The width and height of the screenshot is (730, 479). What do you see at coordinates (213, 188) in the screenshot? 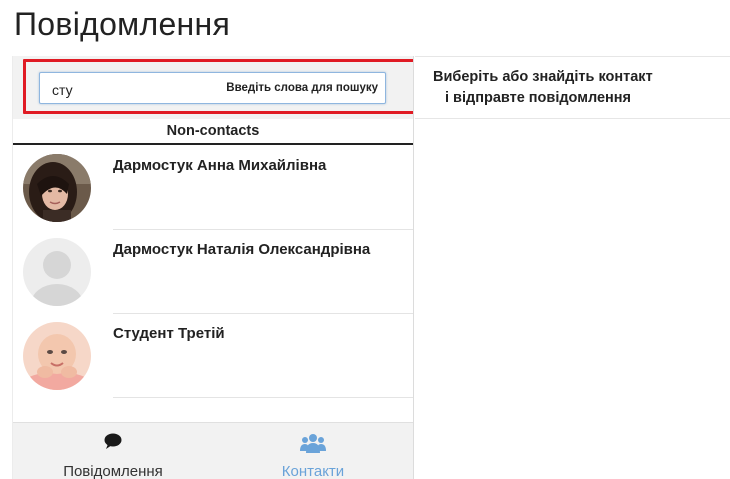
I see `contact-row: Дармостук Анна Михайлівна` at bounding box center [213, 188].